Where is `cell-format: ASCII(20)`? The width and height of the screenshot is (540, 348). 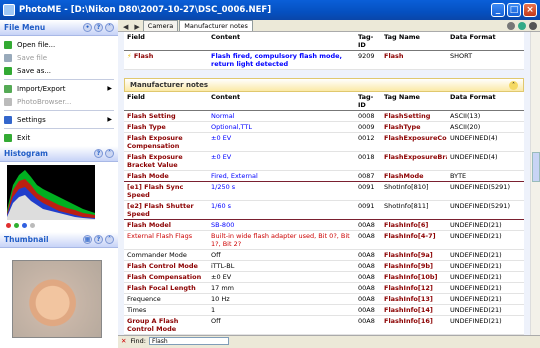
cell-format: ASCII(20) is located at coordinates (485, 127).